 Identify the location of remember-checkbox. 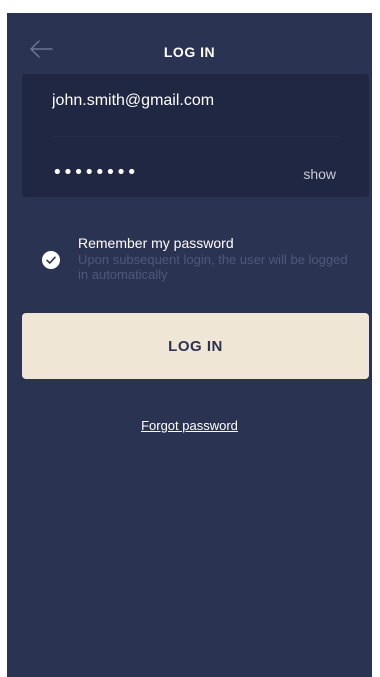
(51, 260).